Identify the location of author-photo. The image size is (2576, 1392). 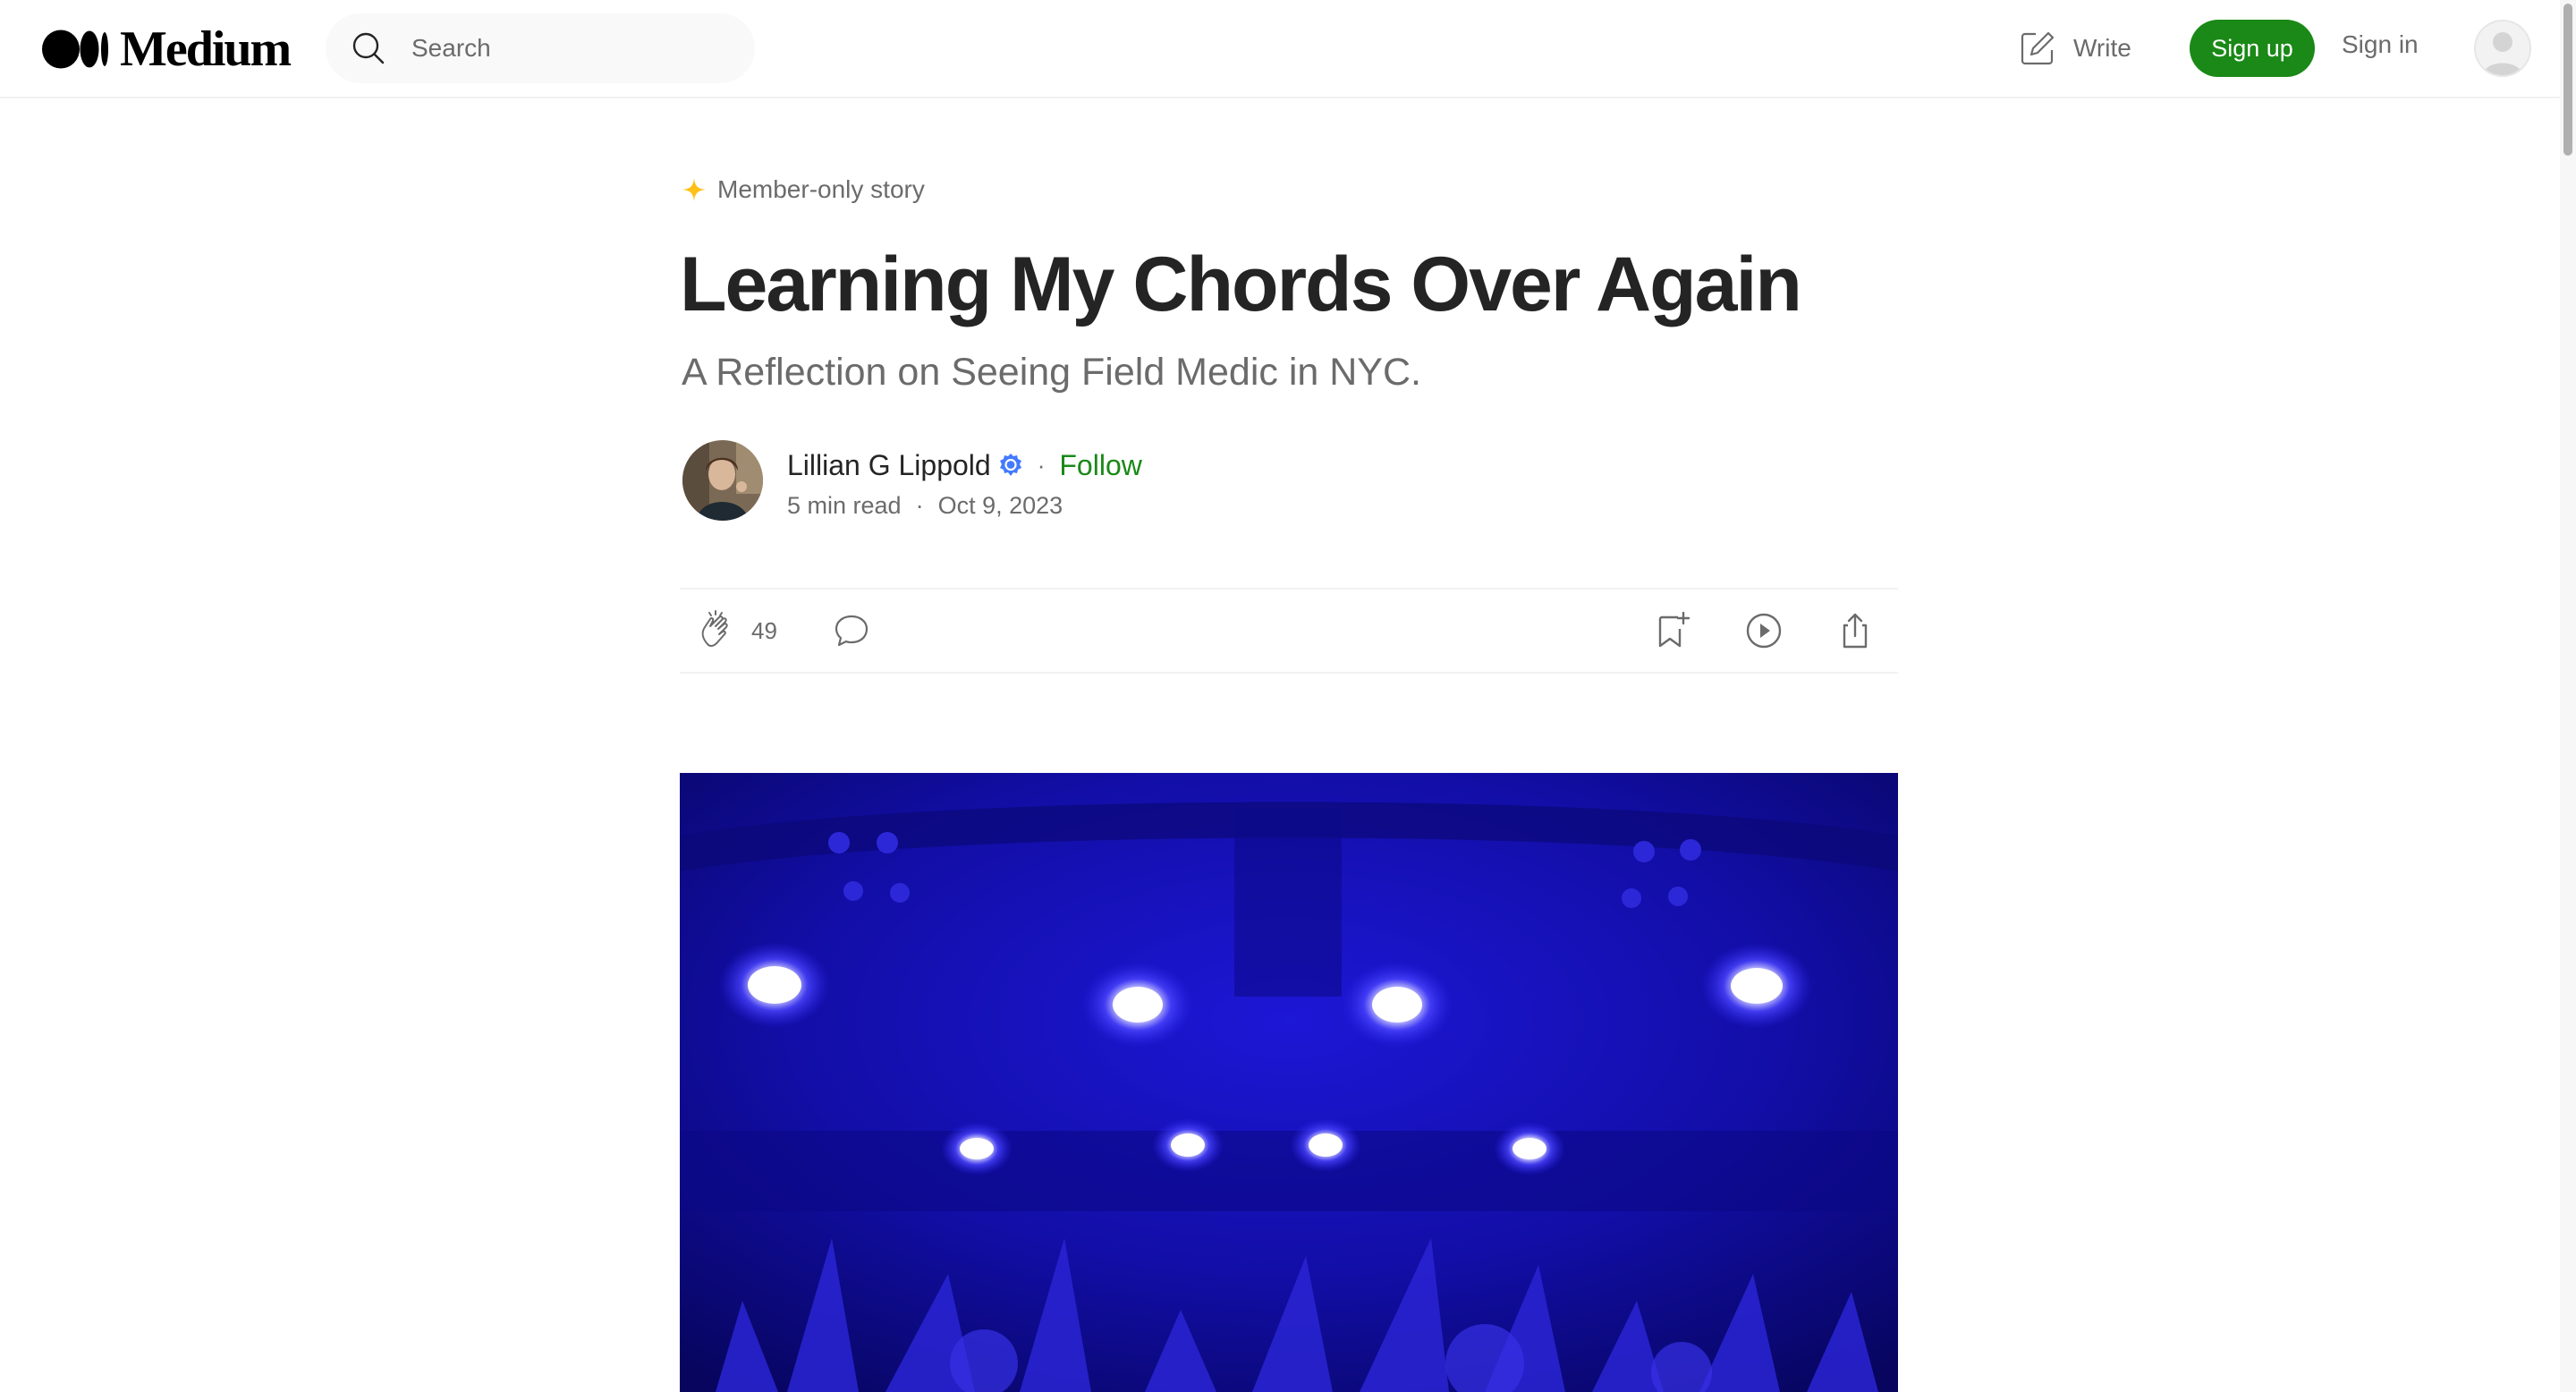
(722, 480).